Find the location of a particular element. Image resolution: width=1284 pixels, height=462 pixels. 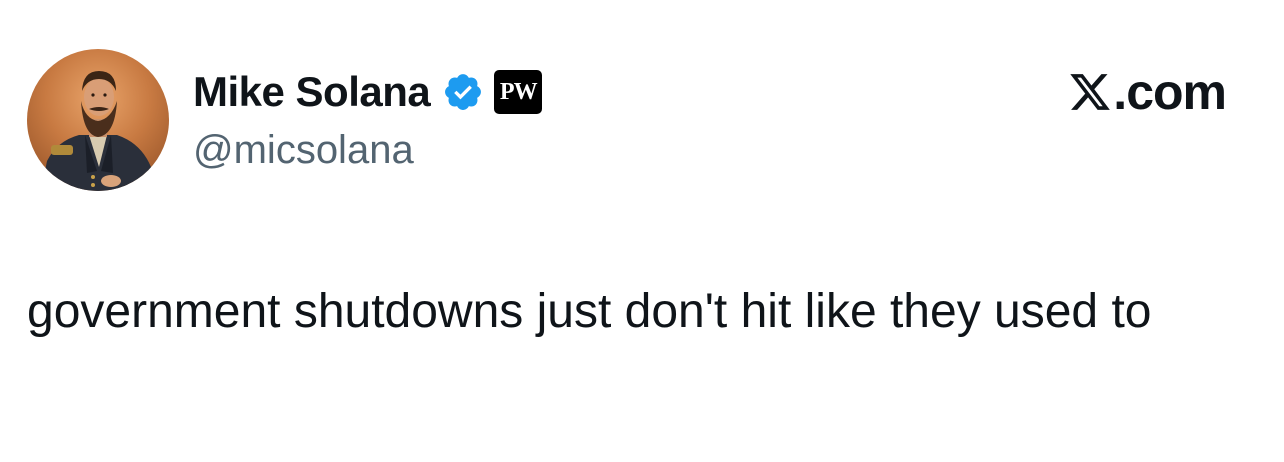

author-name-row: Mike Solana PW is located at coordinates (368, 92).